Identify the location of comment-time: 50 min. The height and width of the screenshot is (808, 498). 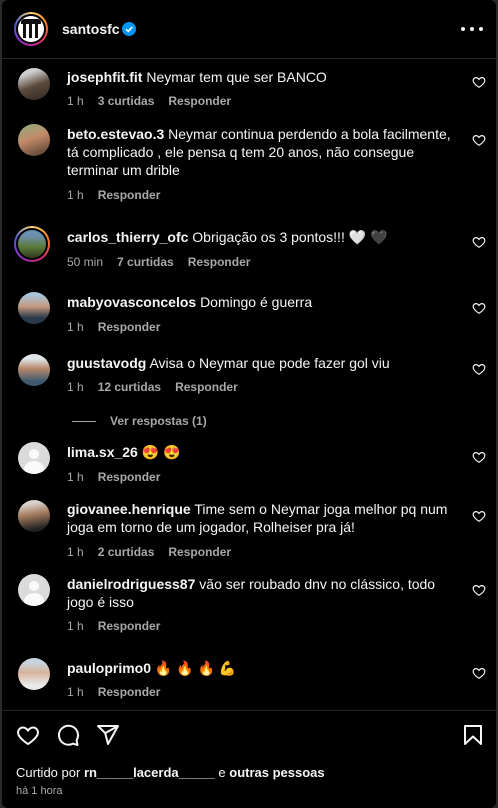
(85, 262).